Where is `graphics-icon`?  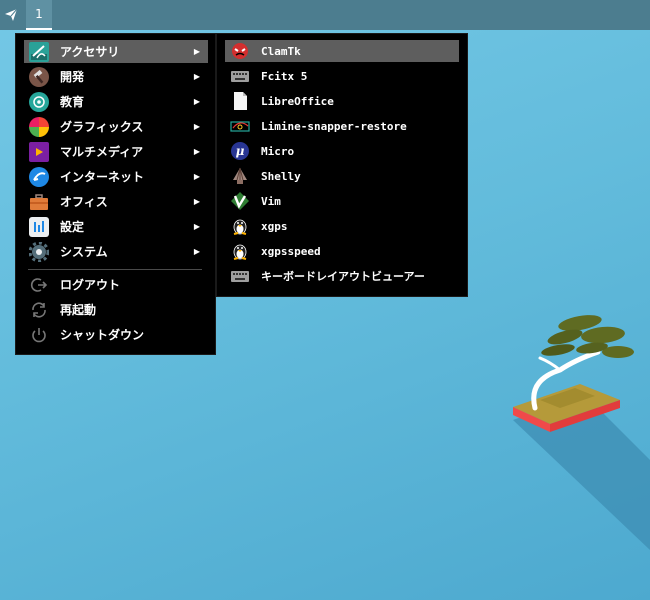
graphics-icon is located at coordinates (39, 126).